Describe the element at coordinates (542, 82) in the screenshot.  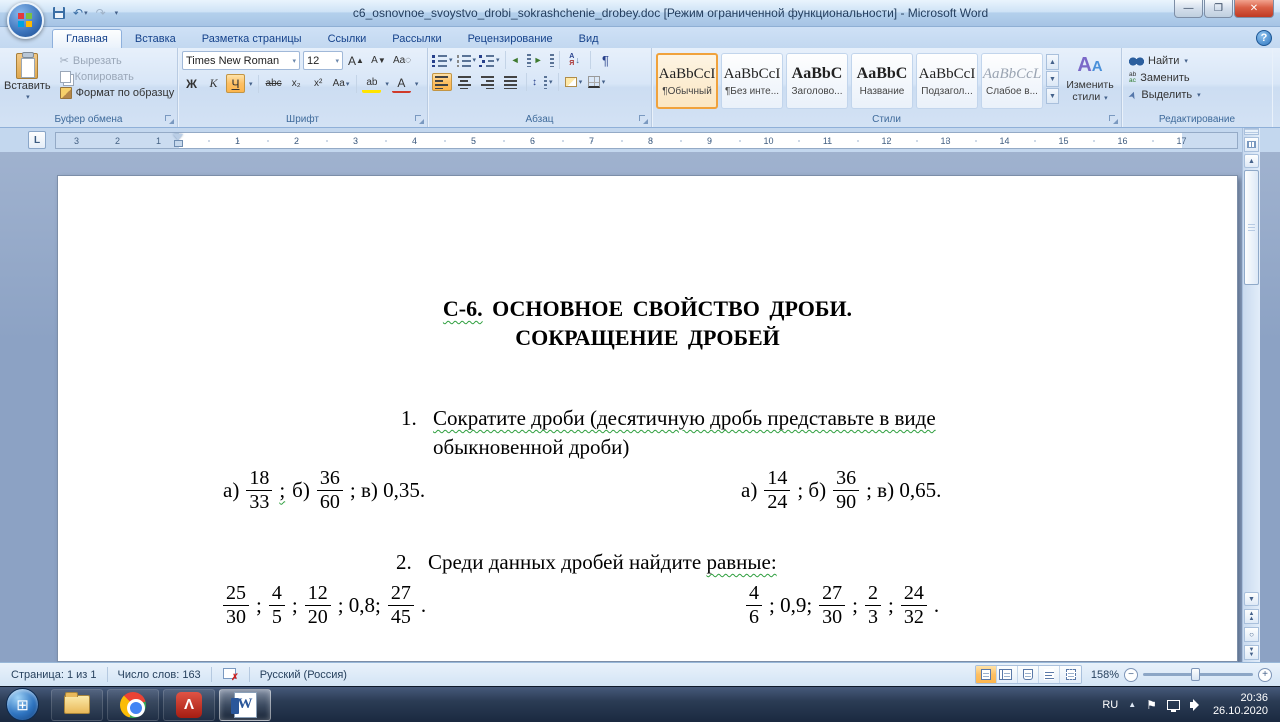
I see `line-spacing-button: ↕ ▾` at that location.